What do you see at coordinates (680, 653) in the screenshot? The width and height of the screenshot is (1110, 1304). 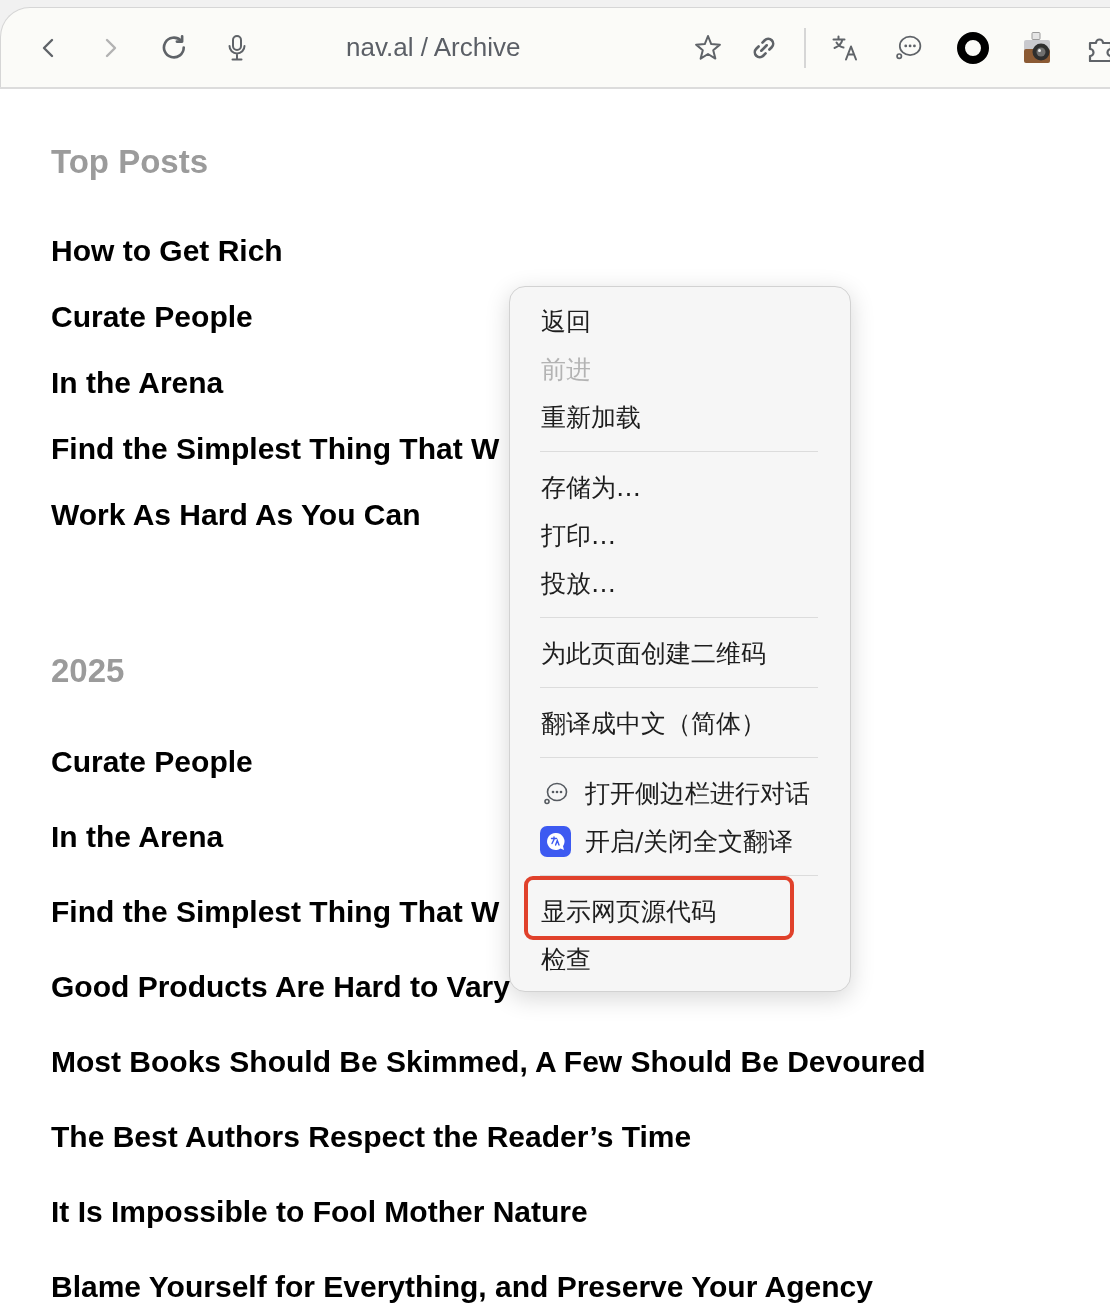 I see `menu-item: 为此页面创建二维码` at bounding box center [680, 653].